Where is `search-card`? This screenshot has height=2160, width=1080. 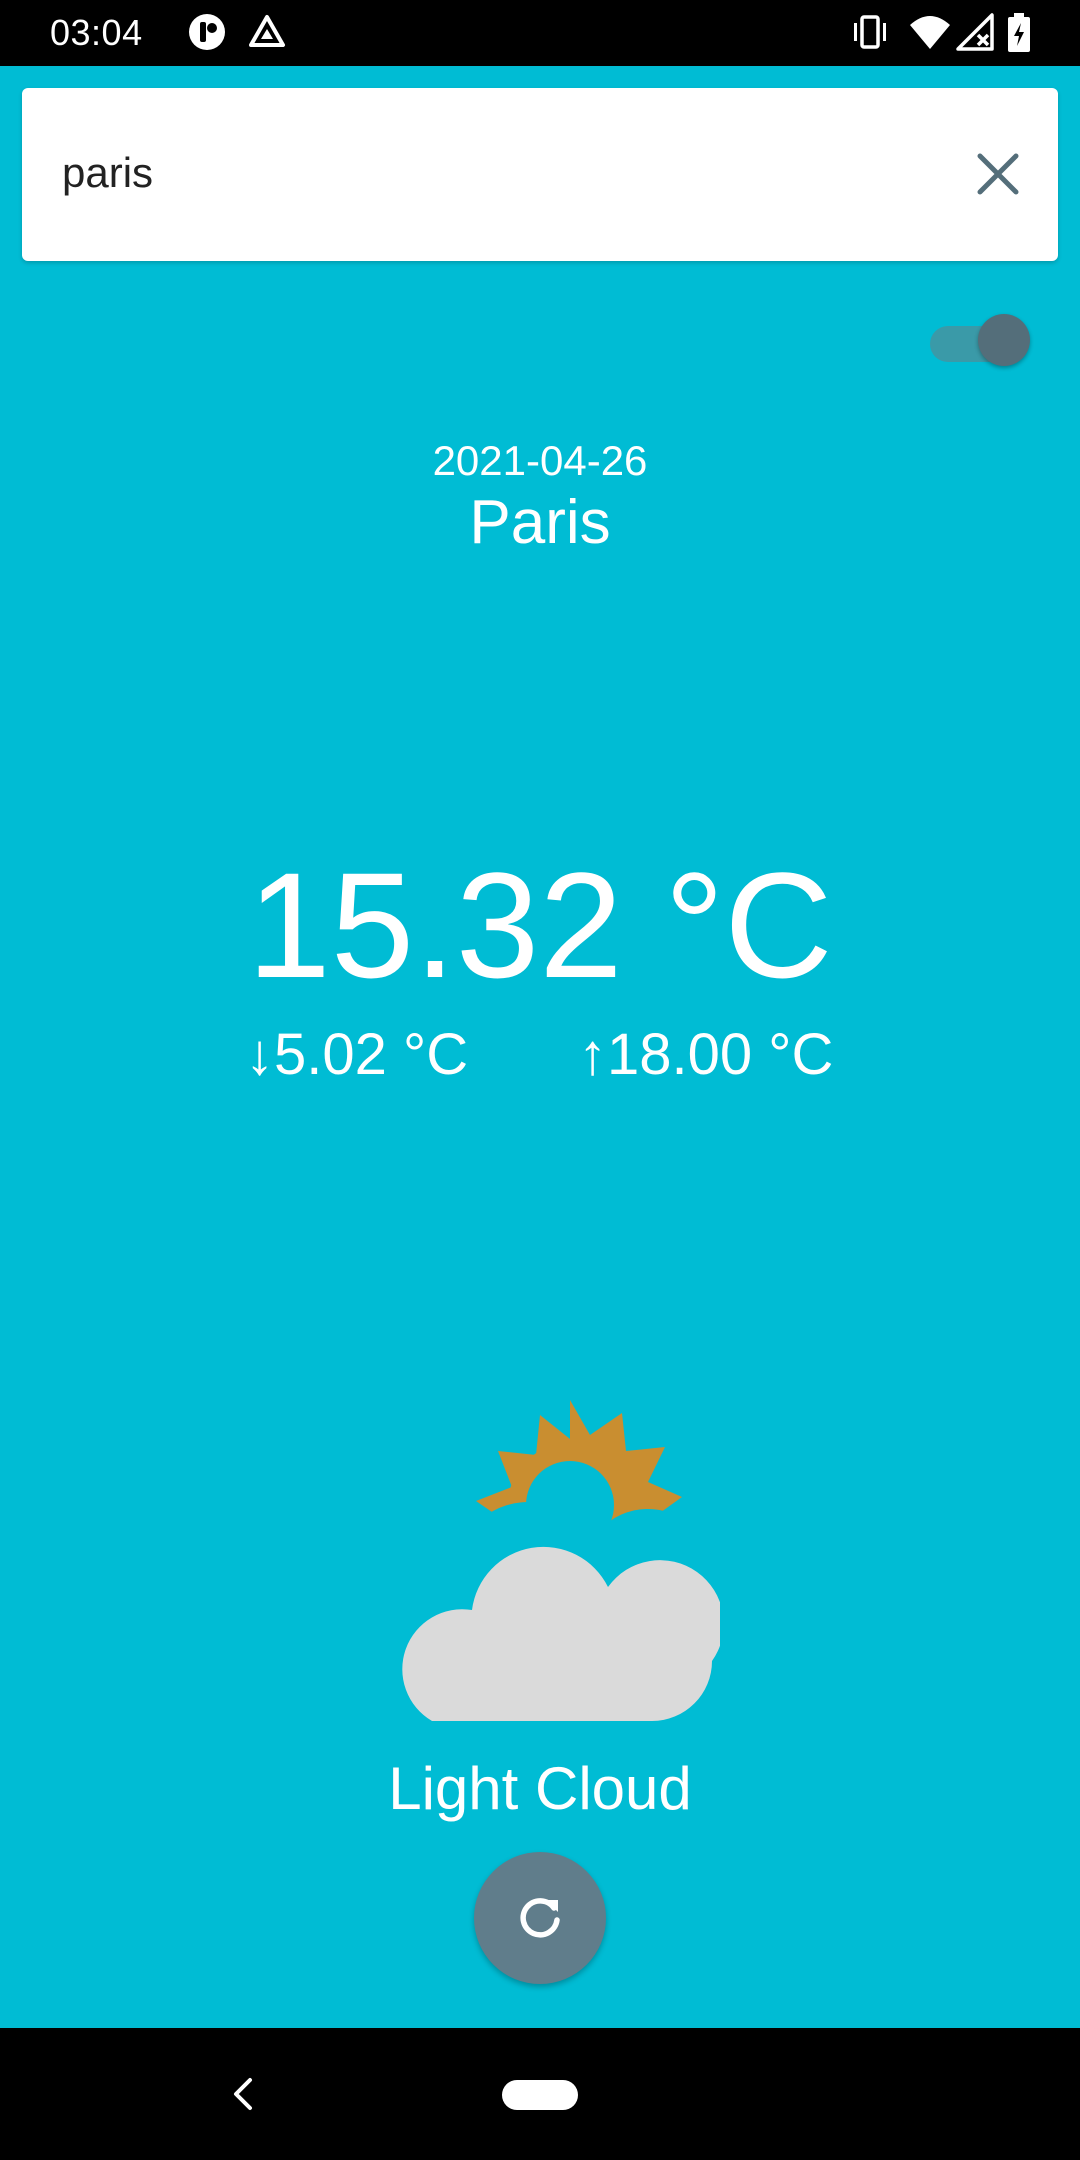 search-card is located at coordinates (540, 174).